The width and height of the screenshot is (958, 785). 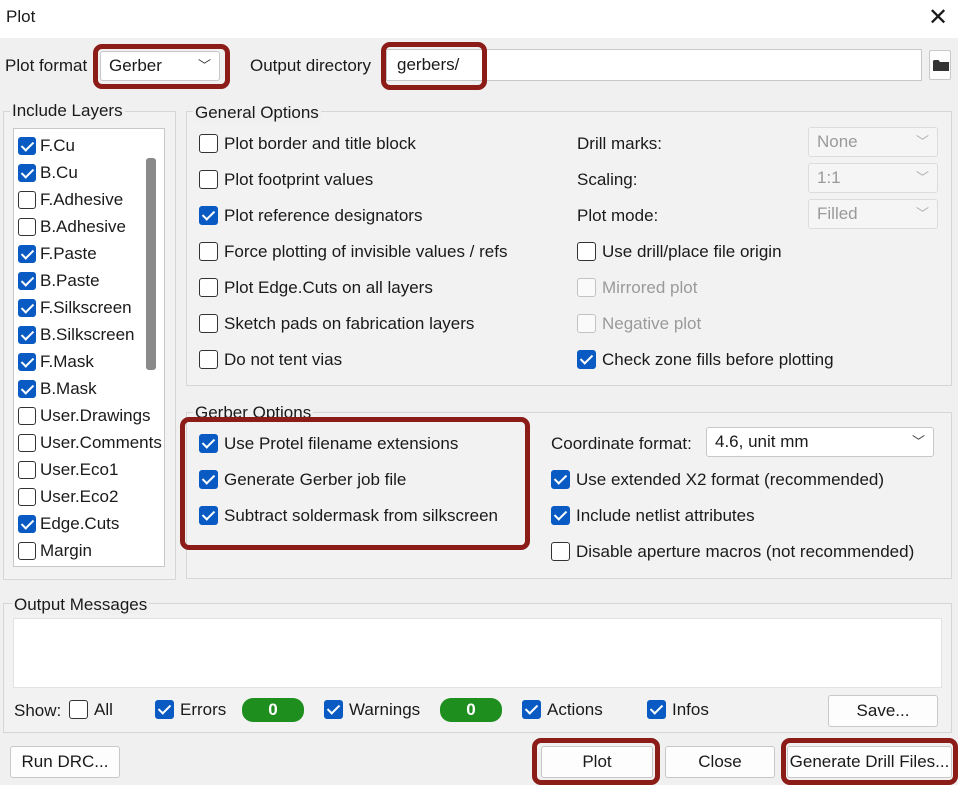 What do you see at coordinates (562, 709) in the screenshot?
I see `show-actions-checkbox: Actions` at bounding box center [562, 709].